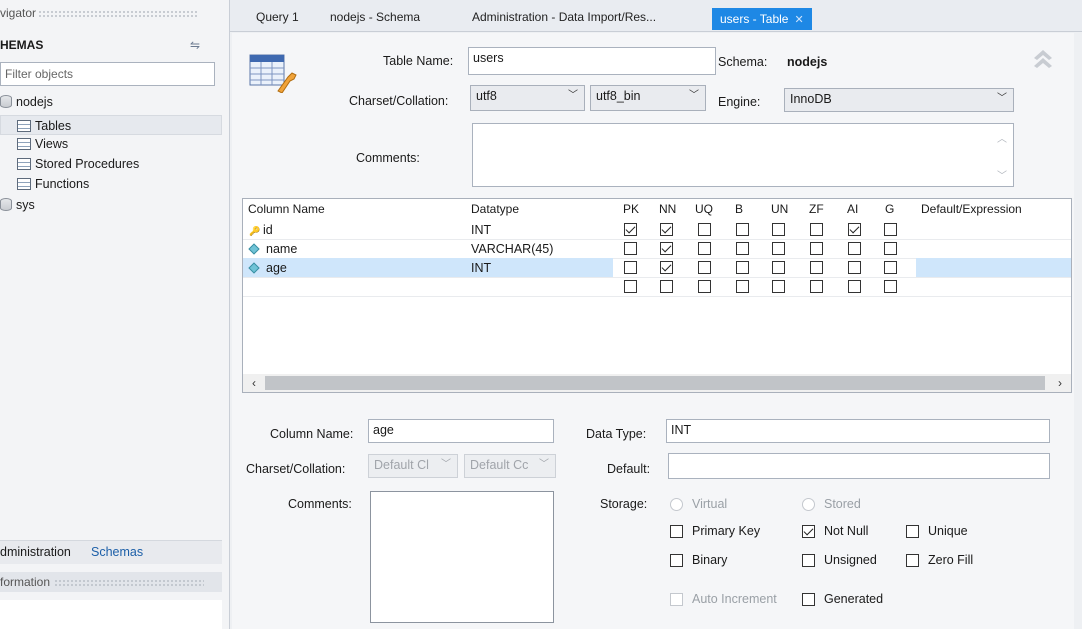  Describe the element at coordinates (111, 614) in the screenshot. I see `information-panel` at that location.